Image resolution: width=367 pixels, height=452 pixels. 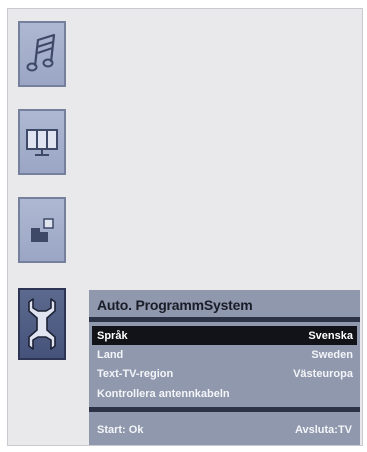 What do you see at coordinates (330, 335) in the screenshot?
I see `row-value: Svenska` at bounding box center [330, 335].